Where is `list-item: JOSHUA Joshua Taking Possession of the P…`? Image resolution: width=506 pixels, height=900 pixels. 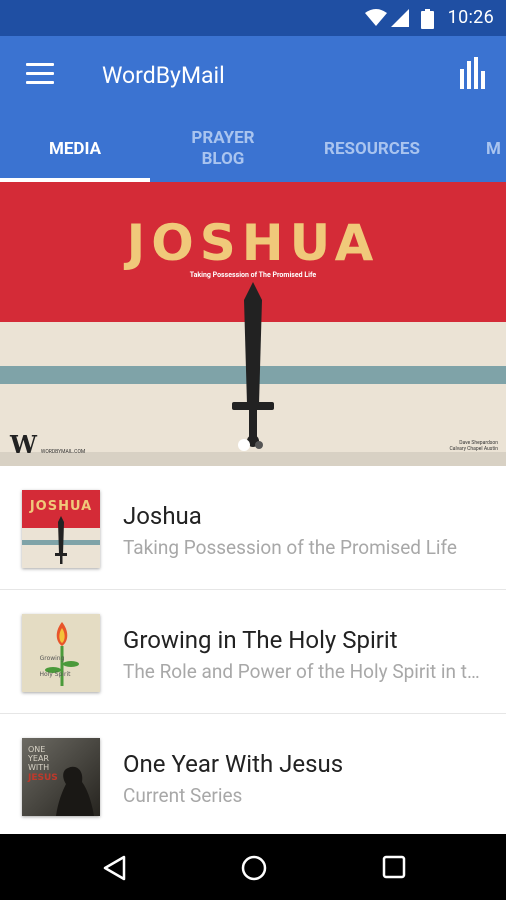 list-item: JOSHUA Joshua Taking Possession of the P… is located at coordinates (253, 528).